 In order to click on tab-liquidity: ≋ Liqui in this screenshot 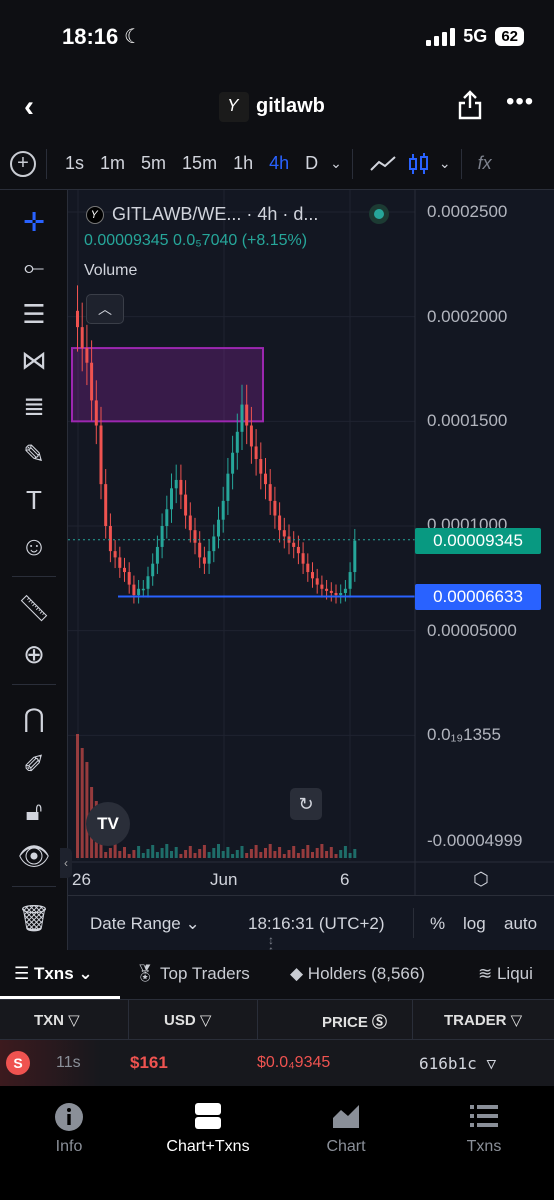, I will do `click(505, 974)`.